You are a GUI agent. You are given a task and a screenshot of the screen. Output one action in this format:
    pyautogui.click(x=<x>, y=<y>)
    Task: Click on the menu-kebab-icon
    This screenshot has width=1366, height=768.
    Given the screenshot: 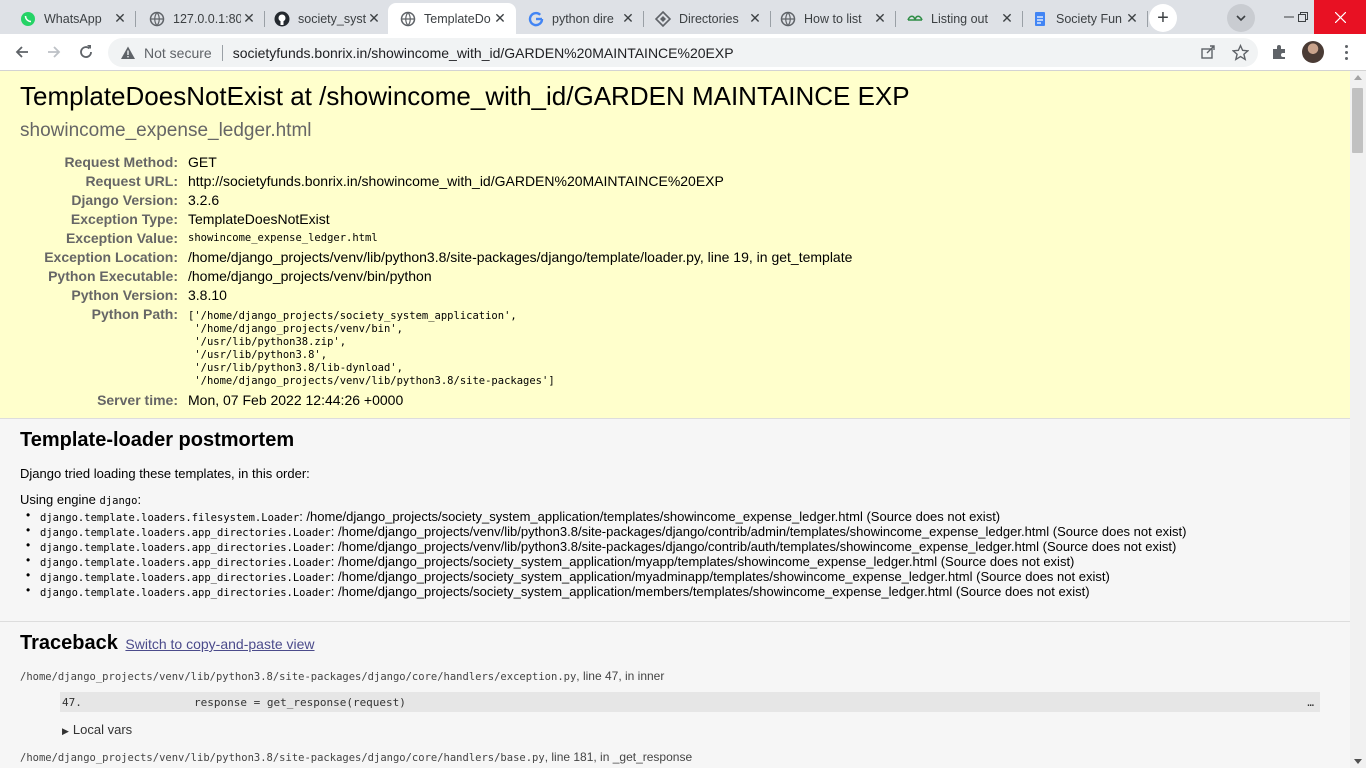 What is the action you would take?
    pyautogui.click(x=1346, y=52)
    